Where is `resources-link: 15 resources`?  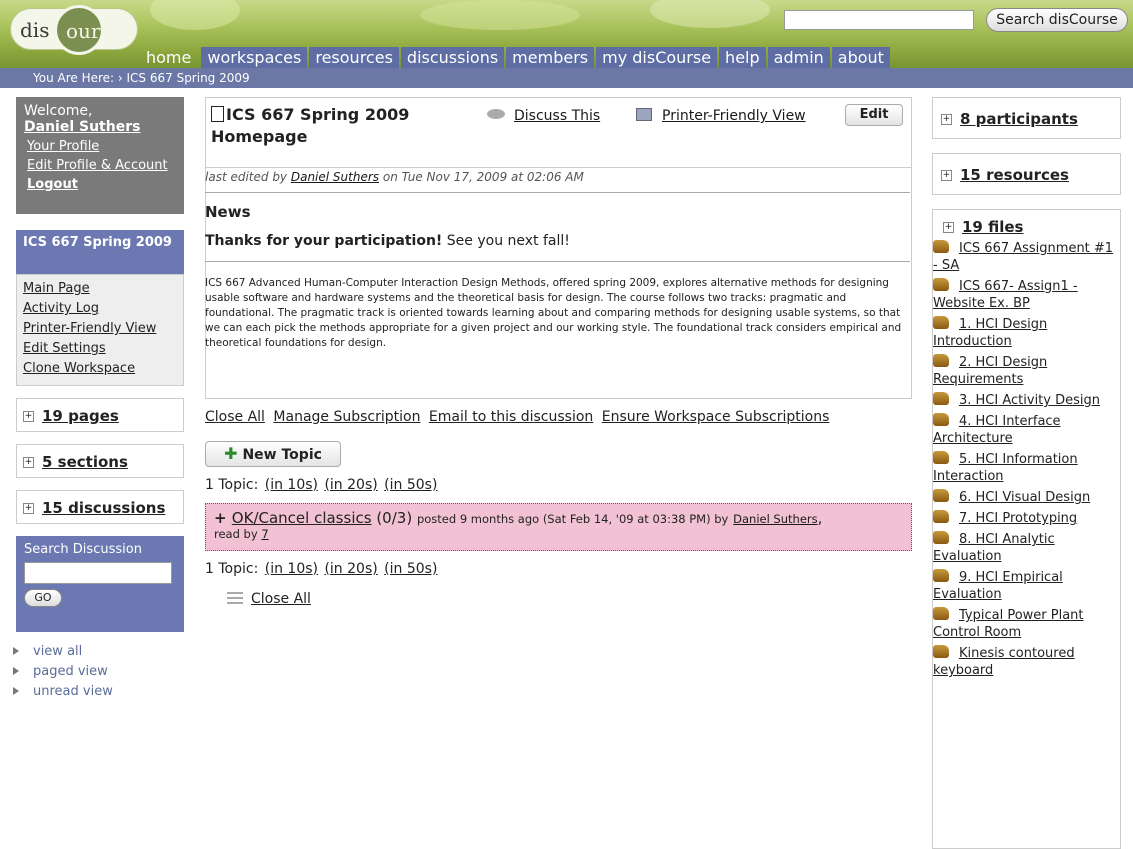
resources-link: 15 resources is located at coordinates (1014, 175).